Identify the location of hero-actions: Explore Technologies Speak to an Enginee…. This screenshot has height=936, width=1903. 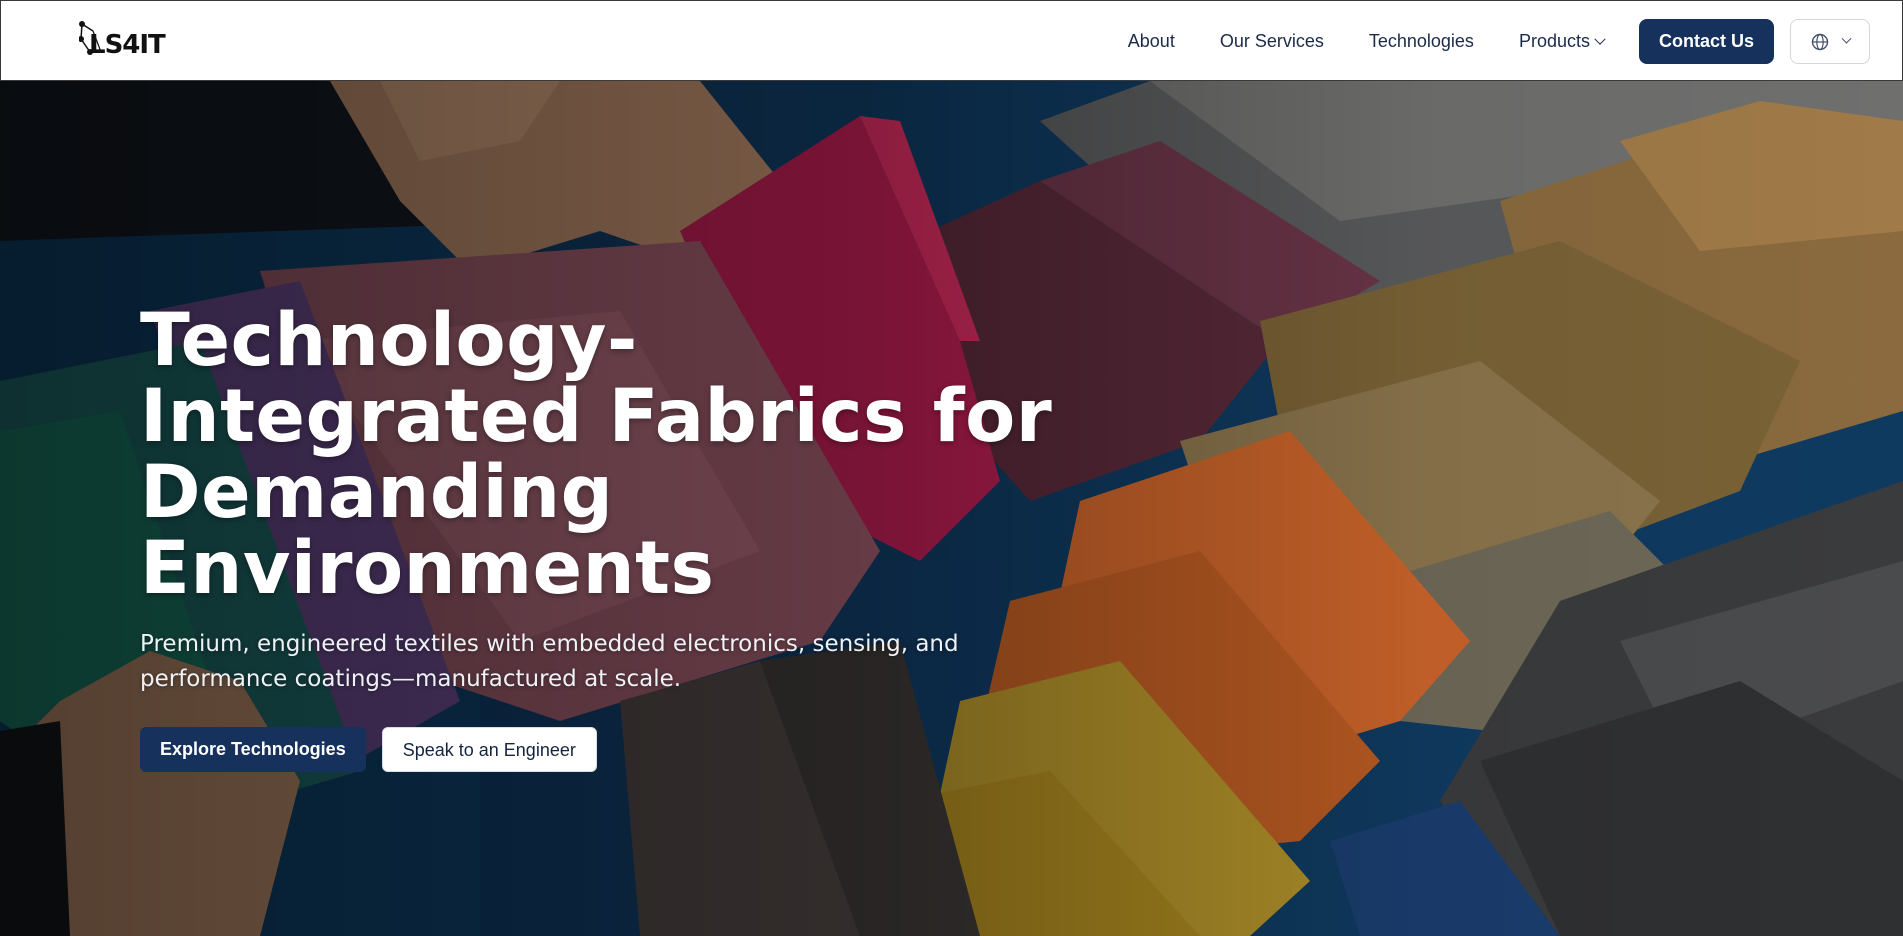
(600, 749).